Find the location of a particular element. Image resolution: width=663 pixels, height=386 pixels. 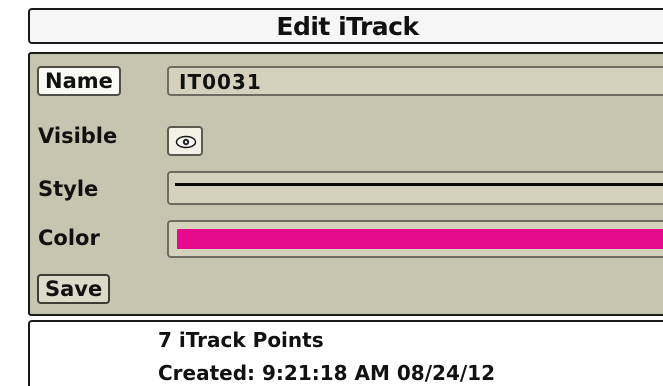

visible-toggle is located at coordinates (185, 141).